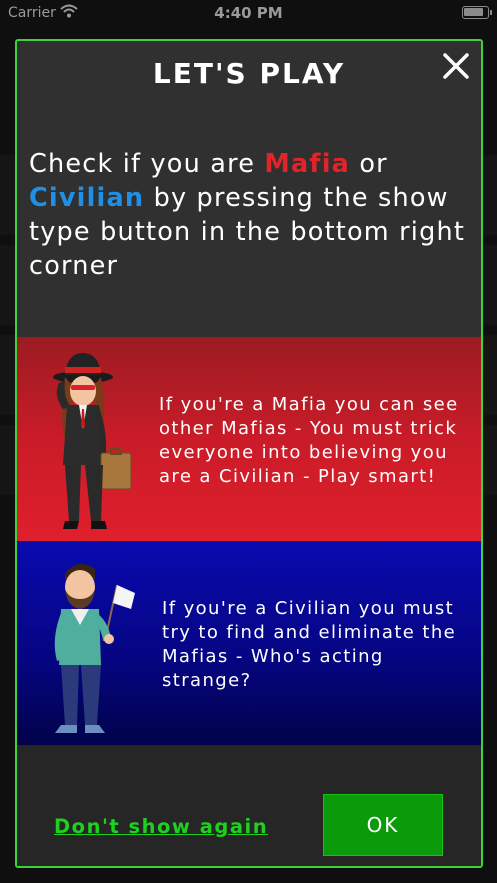  Describe the element at coordinates (161, 826) in the screenshot. I see `dont-show-again-link: Don't show again` at that location.